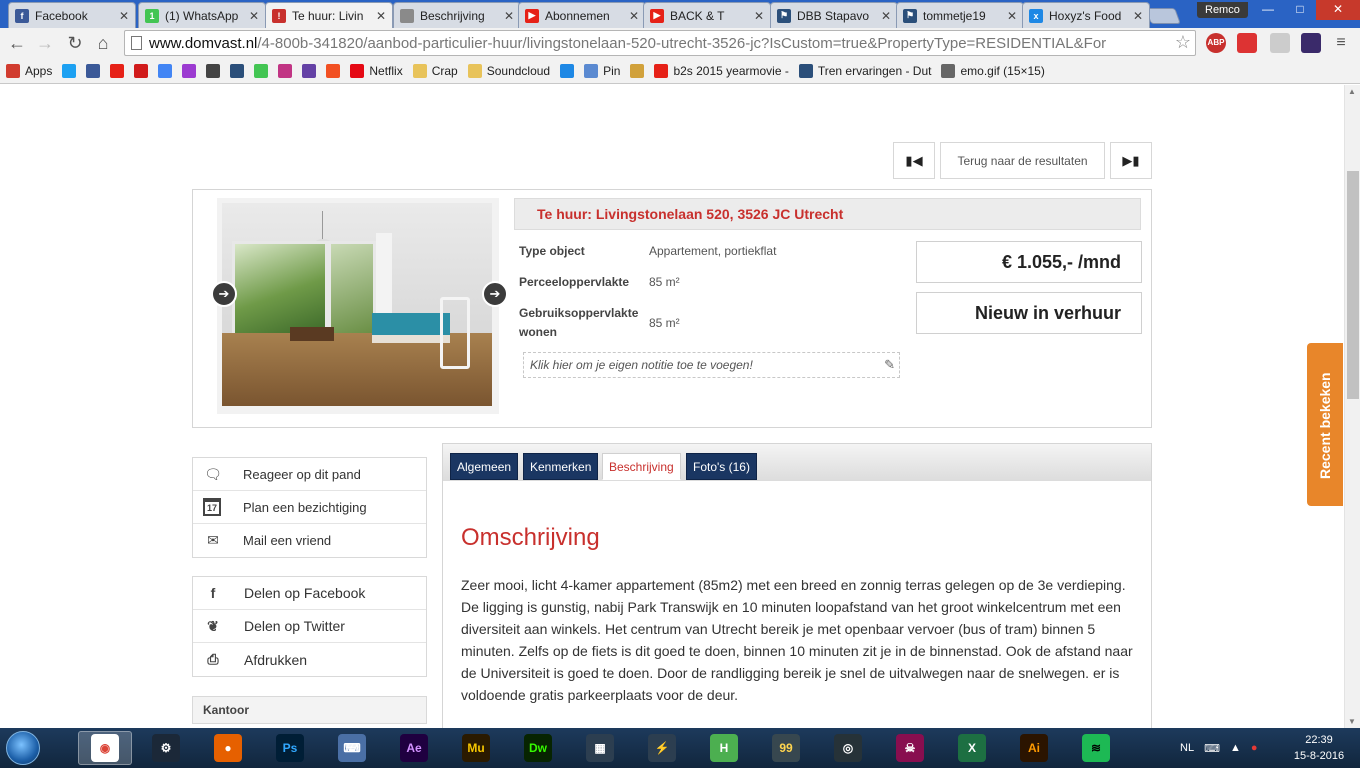  Describe the element at coordinates (1163, 16) in the screenshot. I see `new-tab-button` at that location.